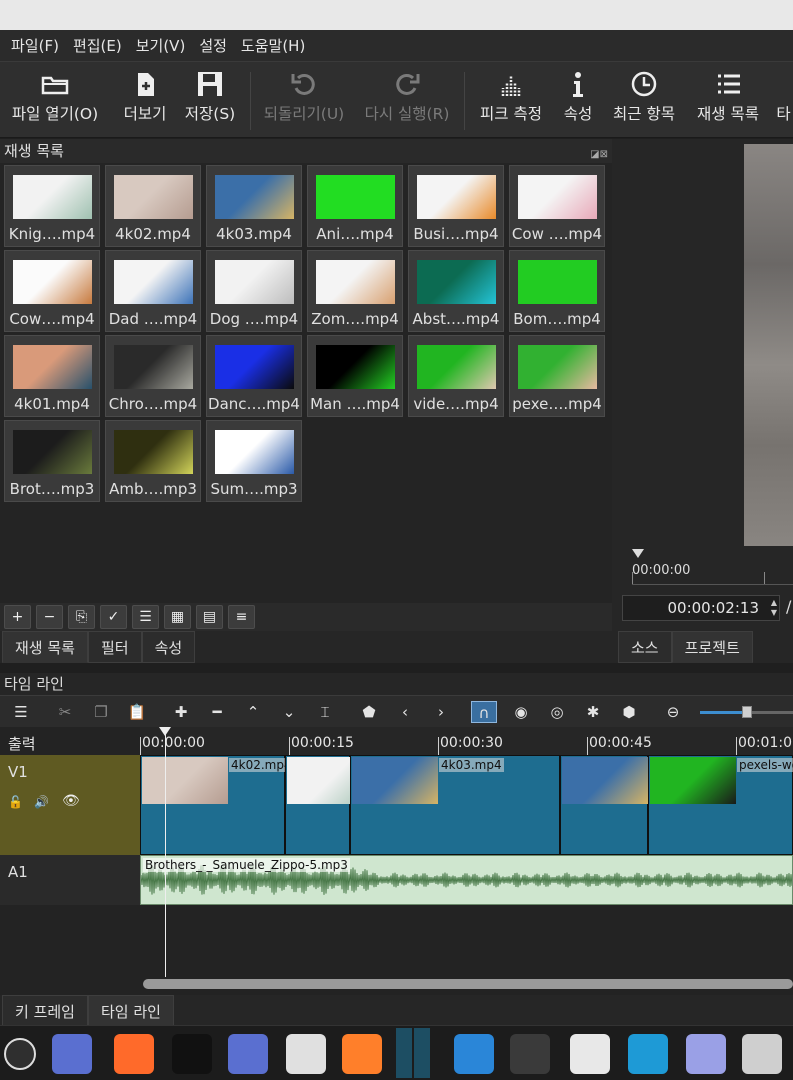 The image size is (793, 1080). Describe the element at coordinates (153, 461) in the screenshot. I see `playlist-item: Amb….mp3` at that location.